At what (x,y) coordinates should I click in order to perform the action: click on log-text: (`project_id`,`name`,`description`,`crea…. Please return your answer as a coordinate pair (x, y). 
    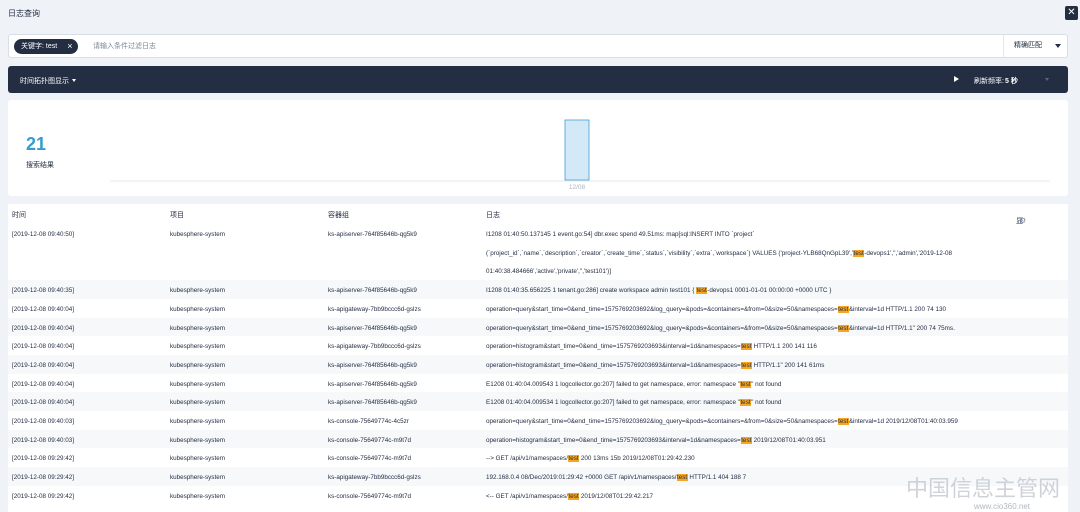
    Looking at the image, I should click on (670, 253).